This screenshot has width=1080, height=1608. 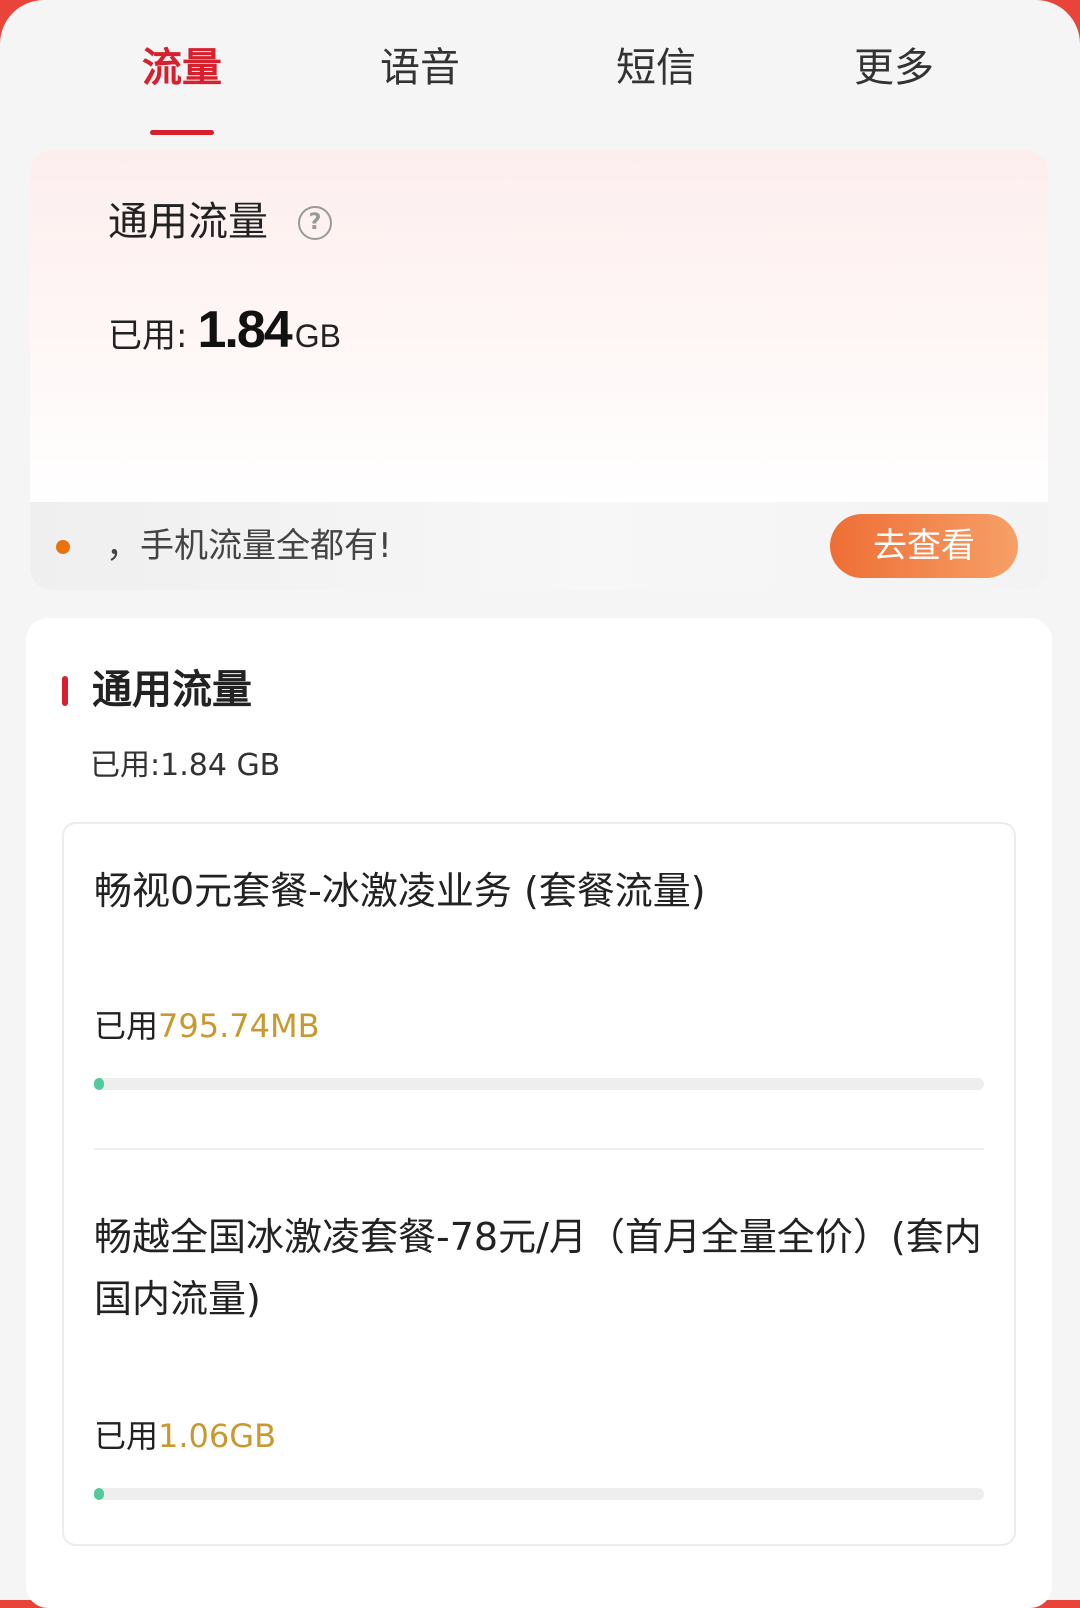 What do you see at coordinates (185, 765) in the screenshot?
I see `section-used: 已用:1.84 GB` at bounding box center [185, 765].